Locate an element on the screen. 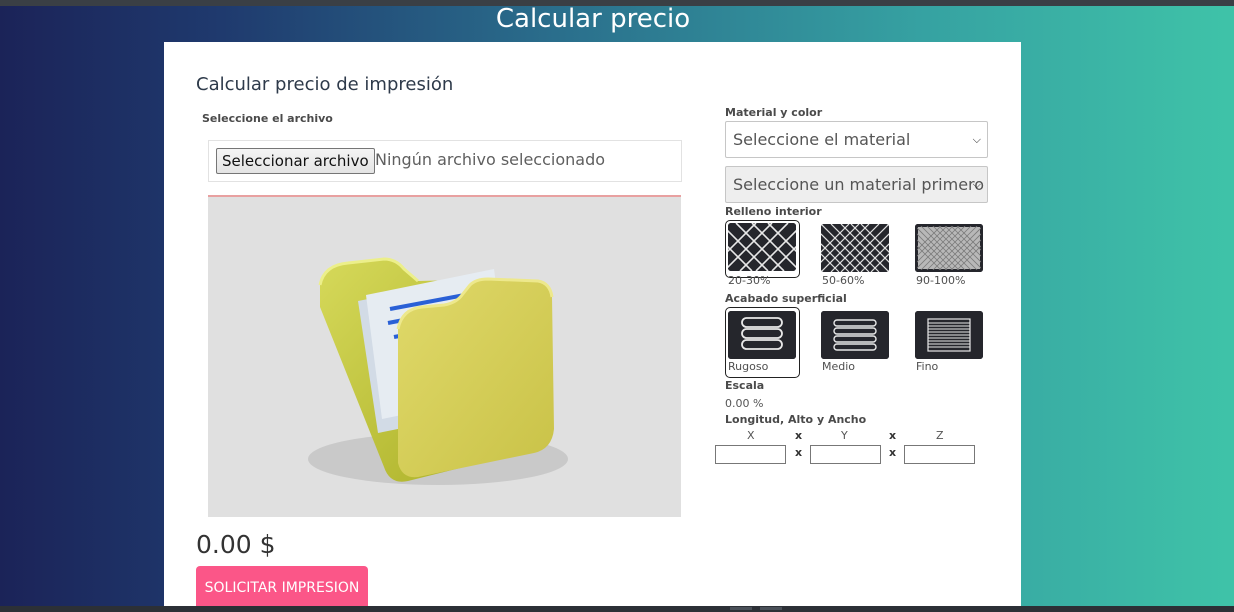 Image resolution: width=1234 pixels, height=612 pixels. finish-option-medio: Medio is located at coordinates (857, 342).